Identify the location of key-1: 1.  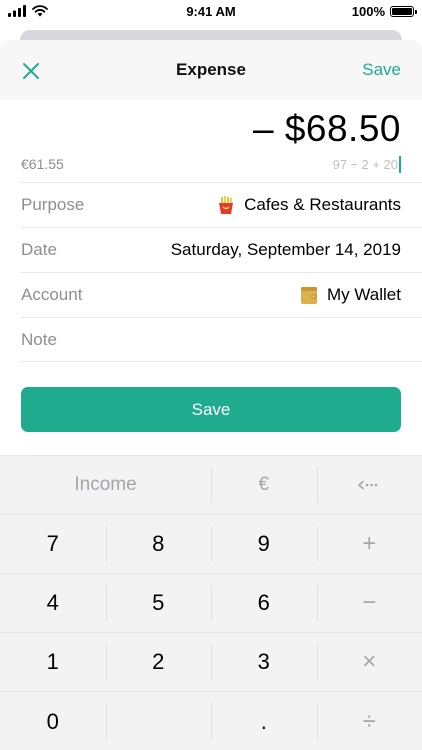
(53, 662).